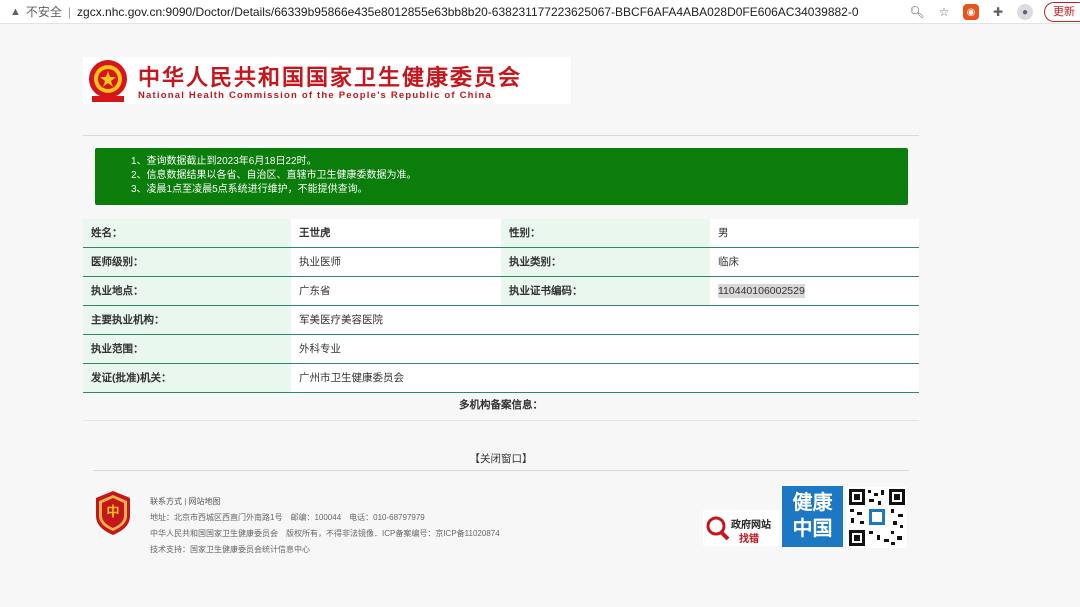 This screenshot has height=607, width=1080. I want to click on footer-support: 技术支持：国家卫生健康委员会统计信息中心, so click(230, 549).